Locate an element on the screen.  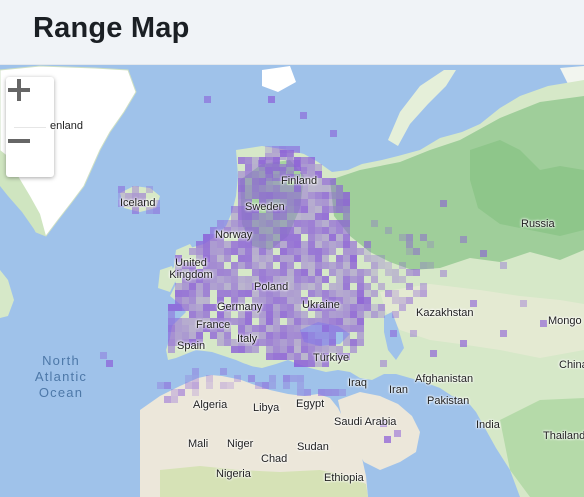
zoom-out-button is located at coordinates (30, 152).